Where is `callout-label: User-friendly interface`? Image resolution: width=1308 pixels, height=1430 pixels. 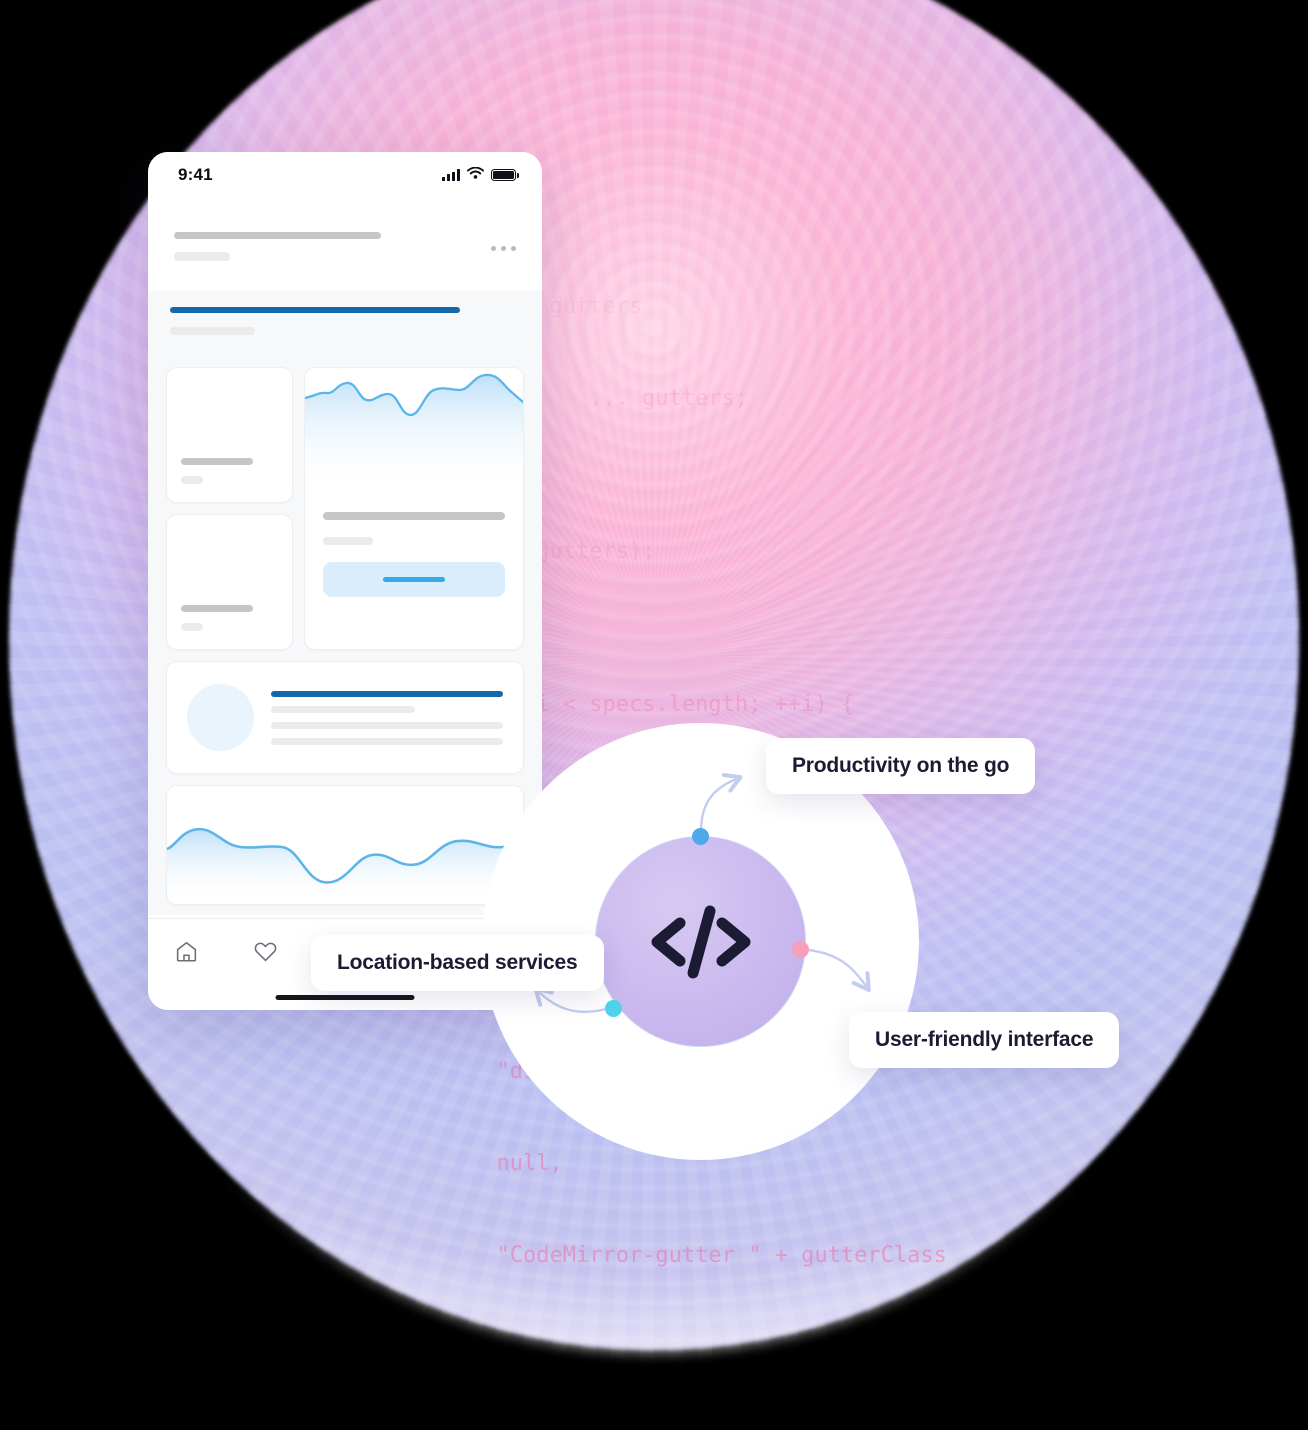
callout-label: User-friendly interface is located at coordinates (984, 1039).